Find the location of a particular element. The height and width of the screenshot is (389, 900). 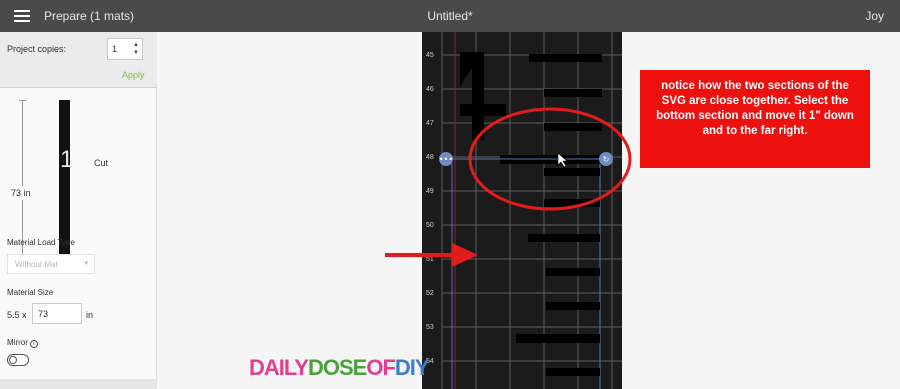

mirror-label-text: Mirror is located at coordinates (17, 342).